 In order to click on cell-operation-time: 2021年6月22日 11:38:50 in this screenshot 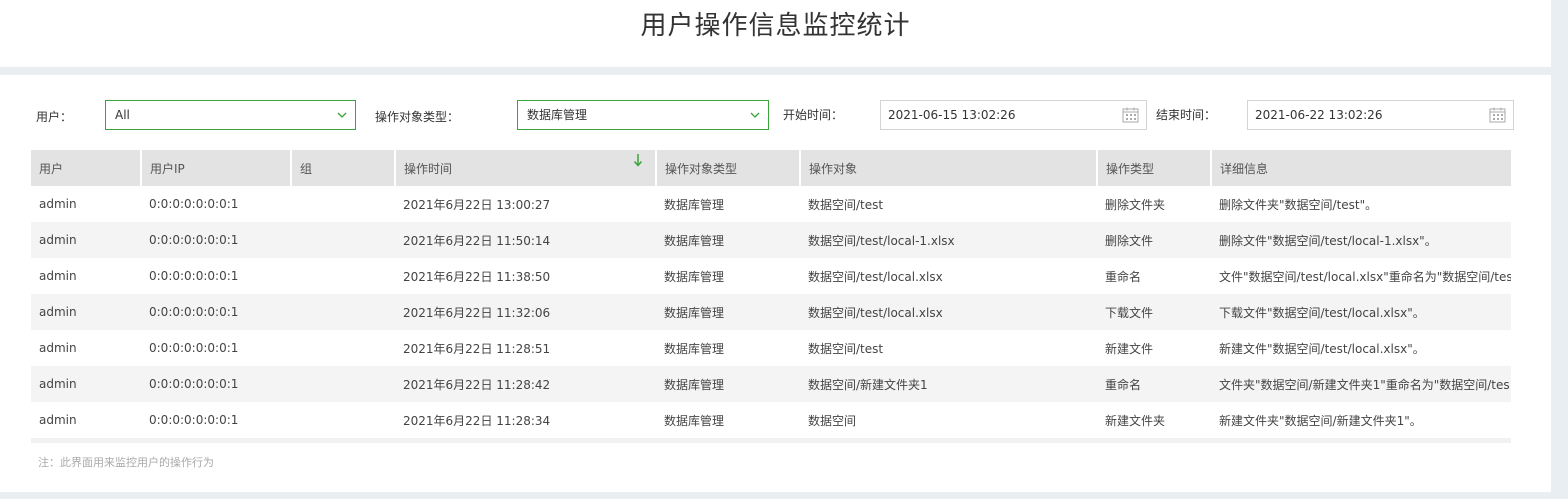, I will do `click(525, 276)`.